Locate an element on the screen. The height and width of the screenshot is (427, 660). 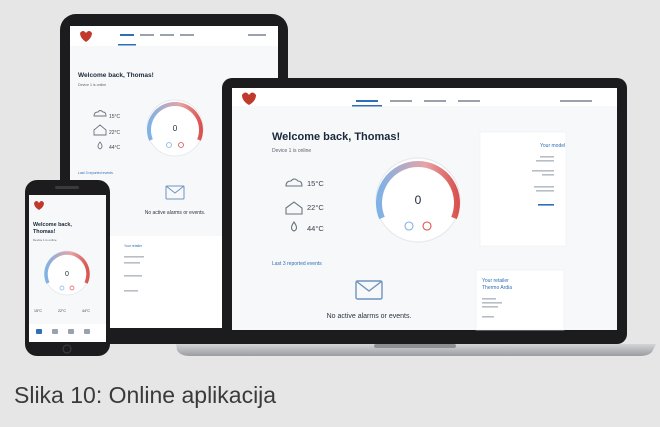
tablet-dial-value: 0 is located at coordinates (175, 128).